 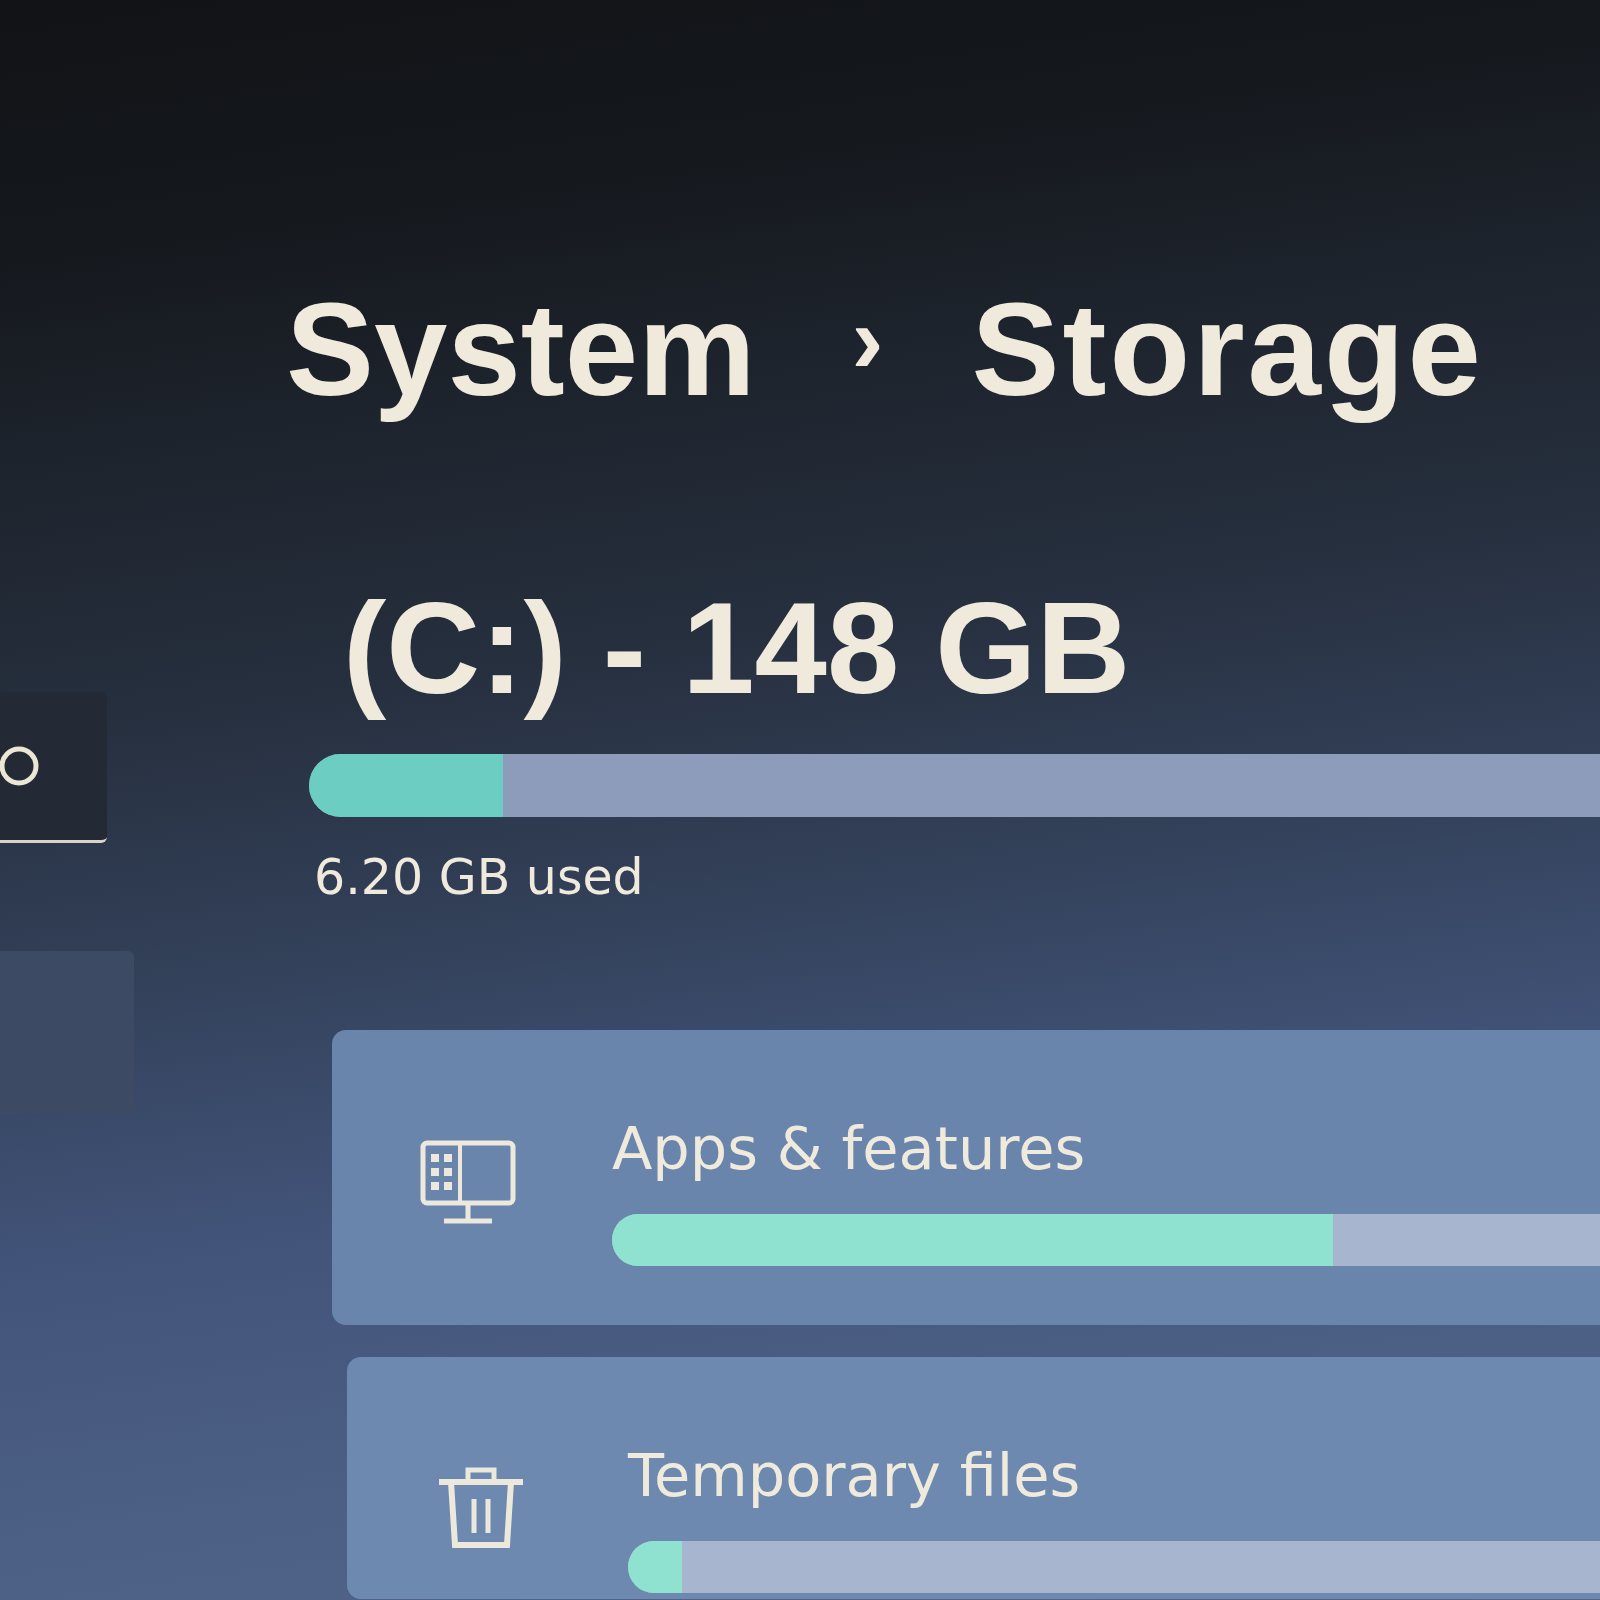 I want to click on category-card: Apps & features, so click(x=966, y=1178).